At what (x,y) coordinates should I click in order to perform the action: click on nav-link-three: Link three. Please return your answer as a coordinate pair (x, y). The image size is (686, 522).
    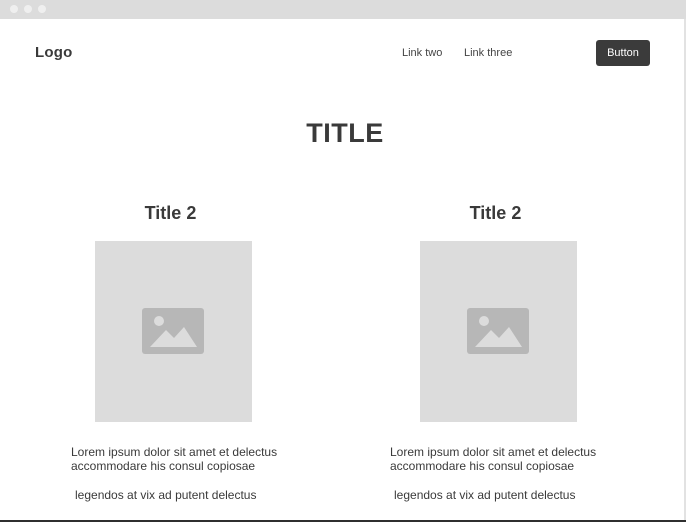
    Looking at the image, I should click on (488, 53).